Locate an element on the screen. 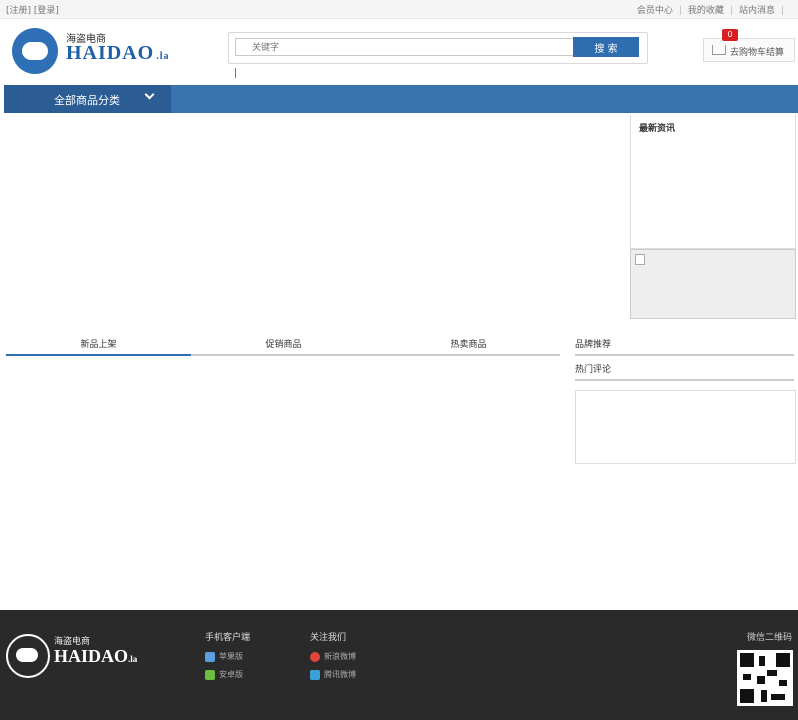 The height and width of the screenshot is (720, 798). sina-weibo-link: 新浪微博 is located at coordinates (333, 657).